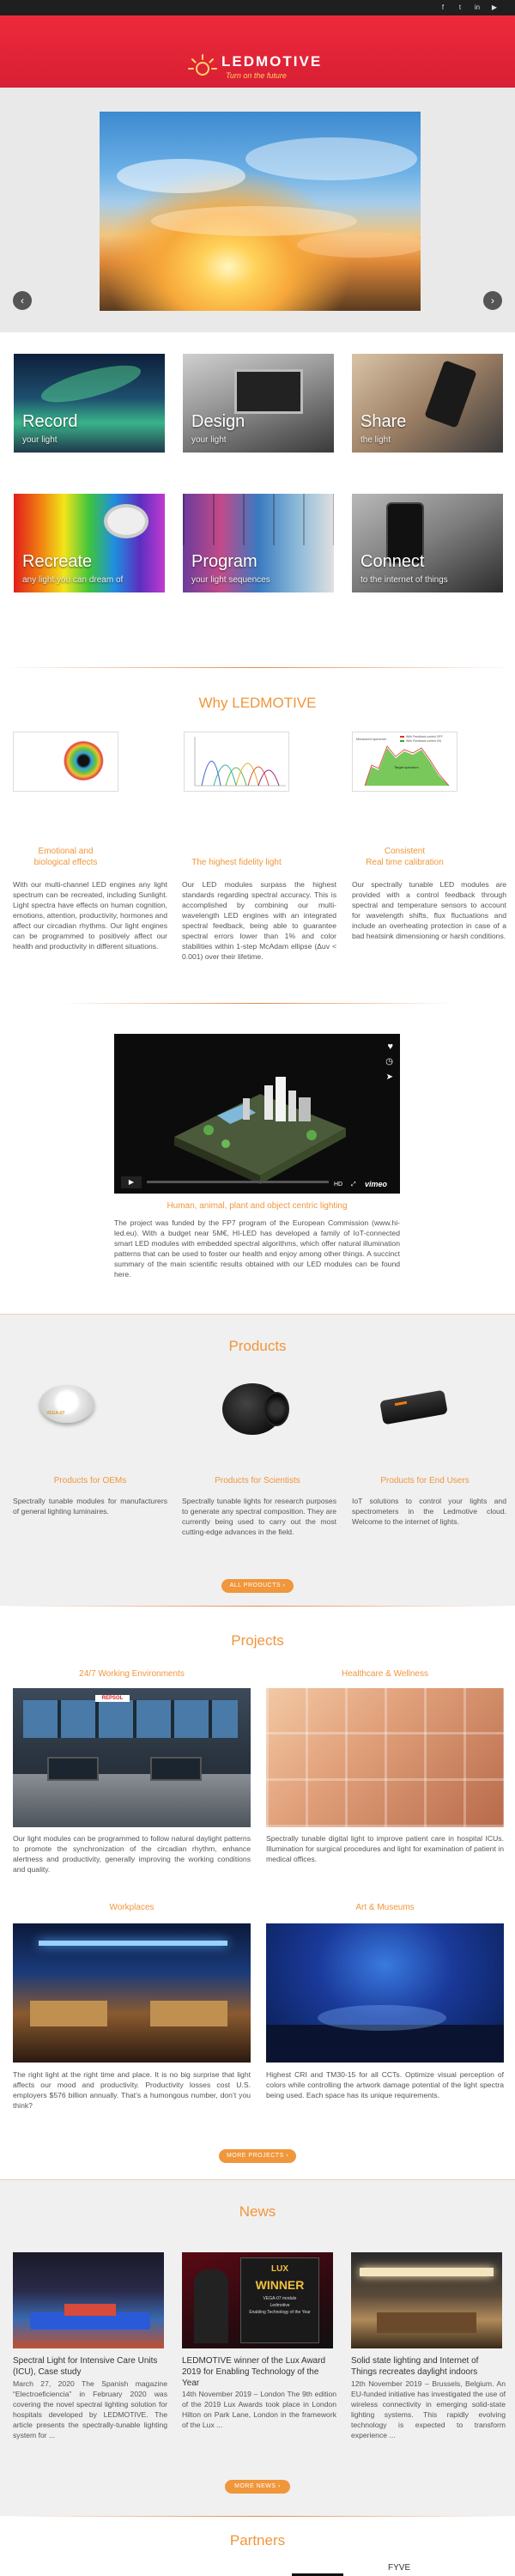 The image size is (515, 2576). I want to click on feature-tile-share: Share the light, so click(427, 403).